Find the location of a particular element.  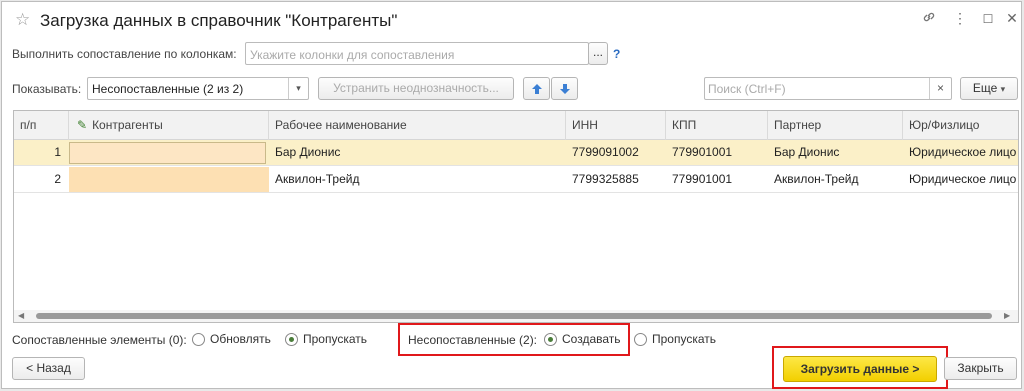

load-data-button: Загрузить данные > is located at coordinates (860, 369).